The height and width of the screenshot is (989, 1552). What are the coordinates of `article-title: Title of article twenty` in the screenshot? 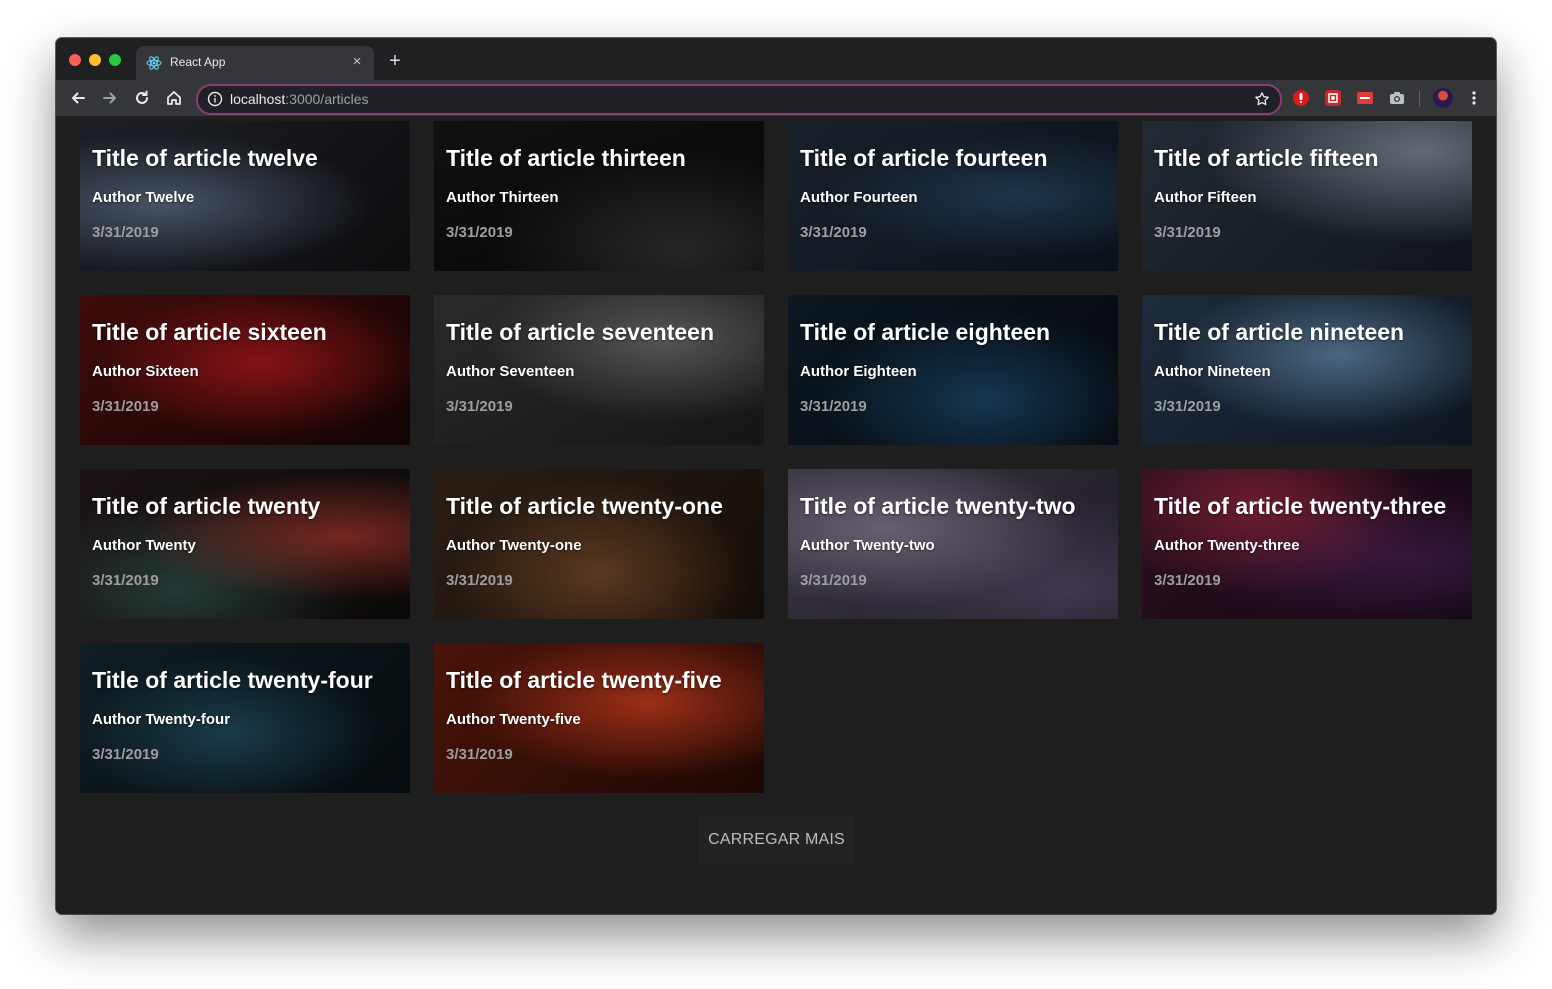 It's located at (248, 506).